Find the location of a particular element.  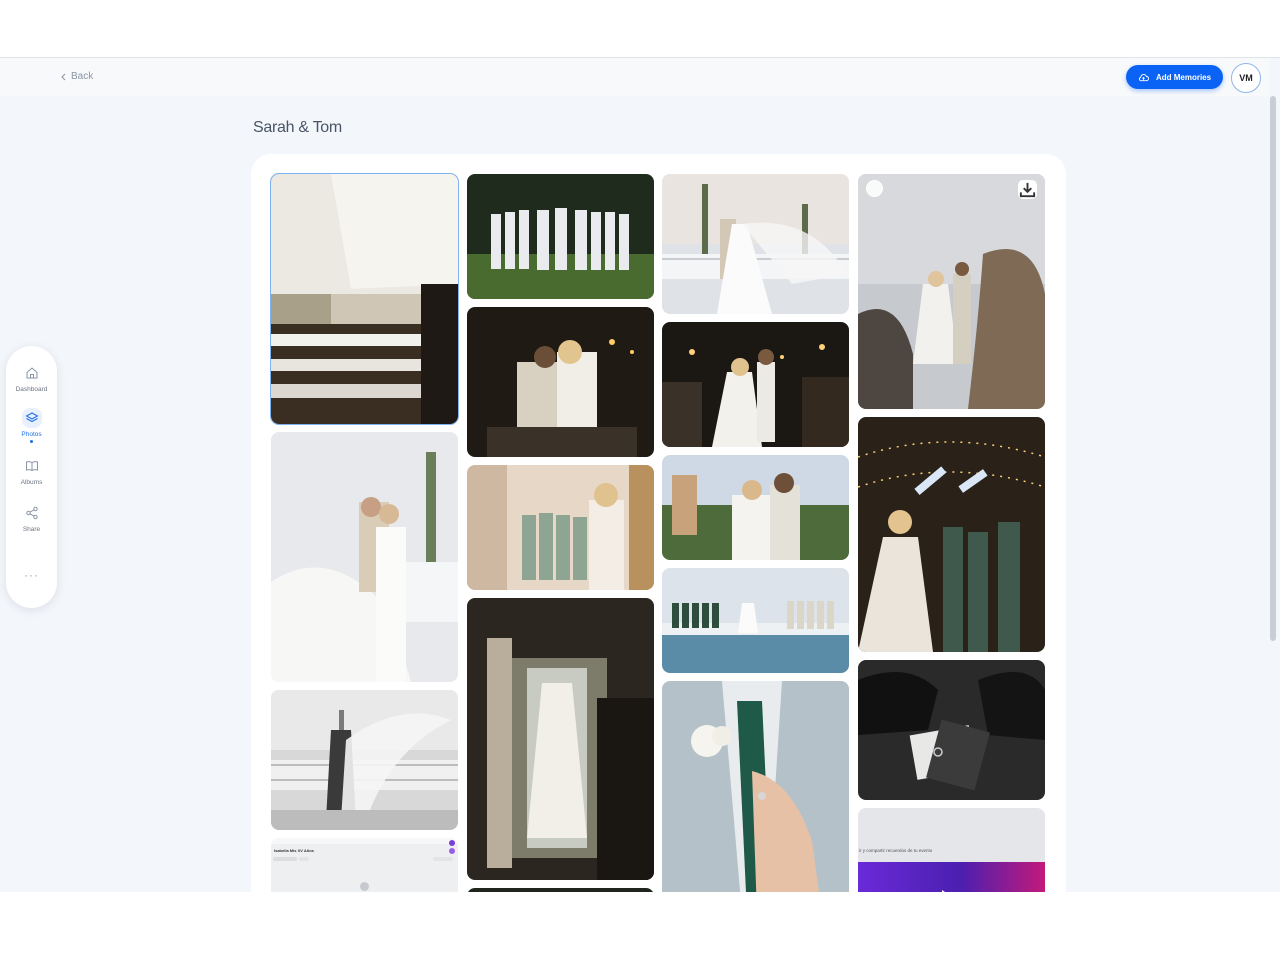

photo-couple-kiss-sunset is located at coordinates (755, 244).